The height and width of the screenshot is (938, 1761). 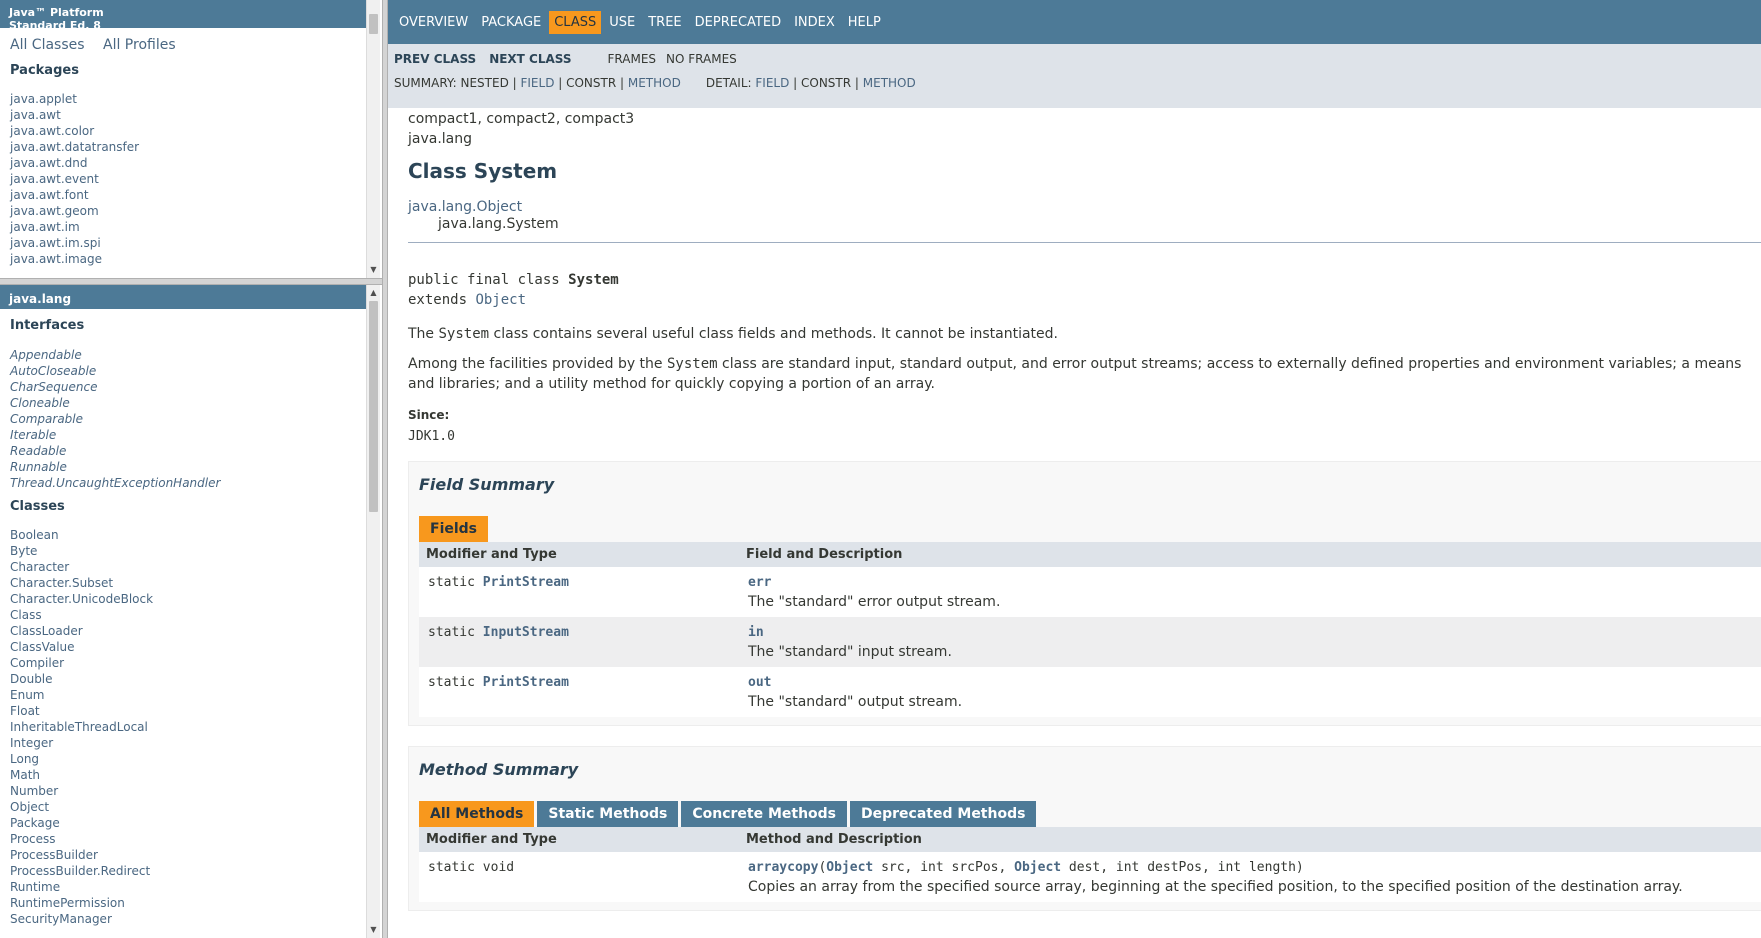 What do you see at coordinates (738, 22) in the screenshot?
I see `nav-deprecated: DEPRECATED` at bounding box center [738, 22].